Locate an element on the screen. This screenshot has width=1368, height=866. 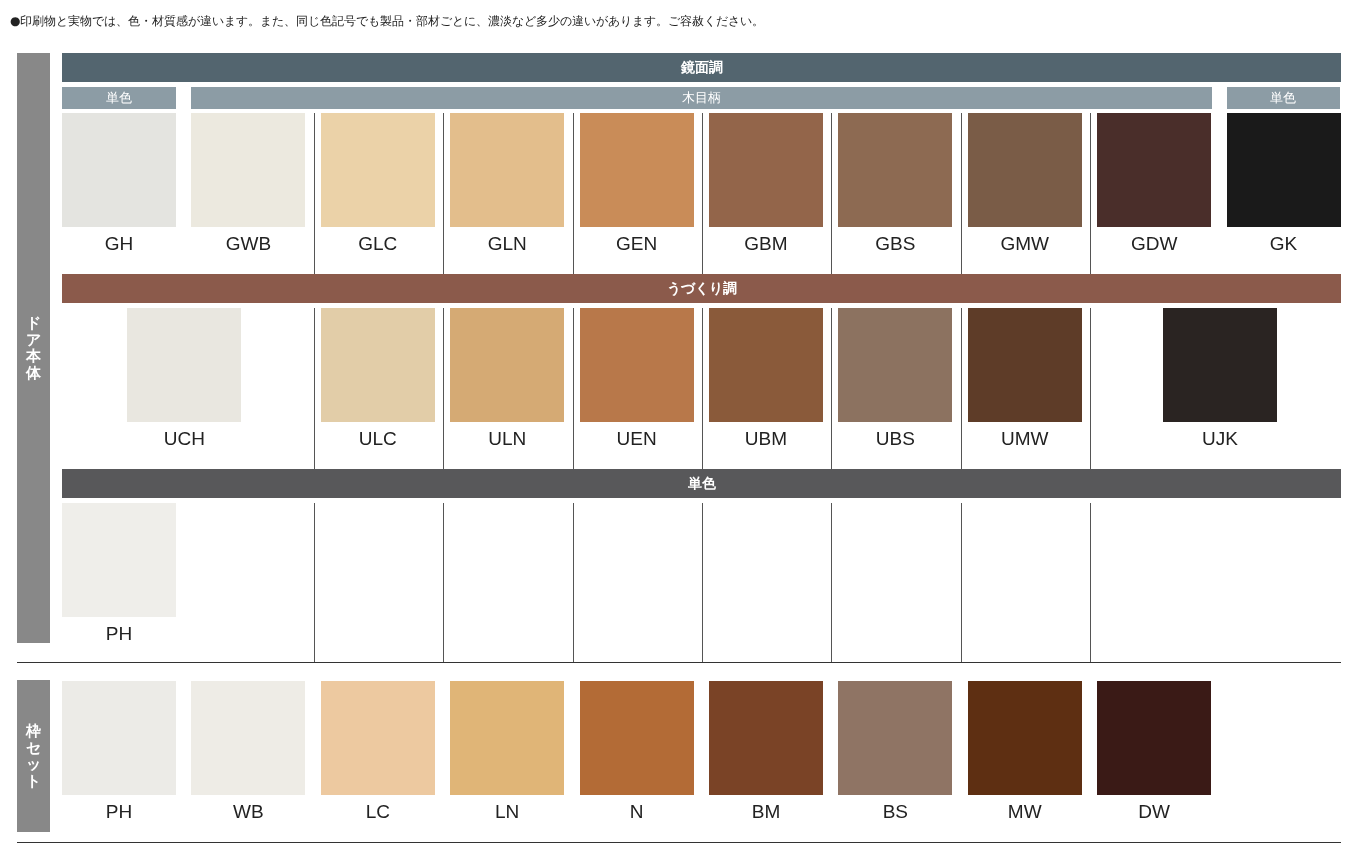
color-code: UCH is located at coordinates (184, 438).